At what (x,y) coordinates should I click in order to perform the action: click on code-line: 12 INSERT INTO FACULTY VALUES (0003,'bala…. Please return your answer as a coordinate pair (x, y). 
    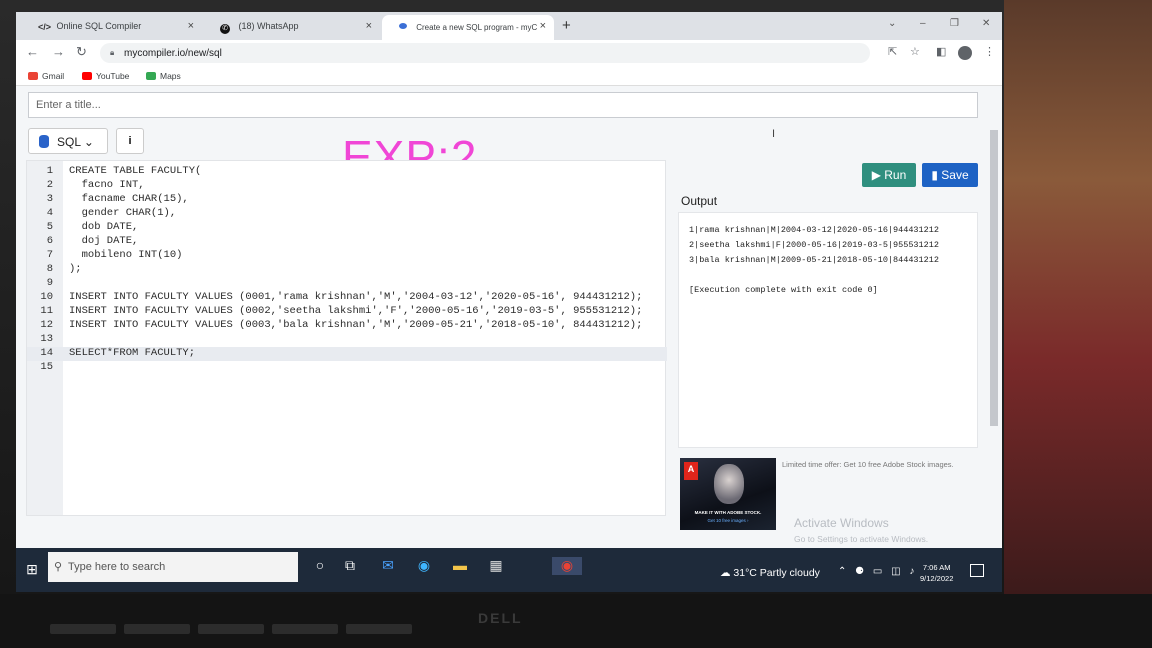
    Looking at the image, I should click on (347, 326).